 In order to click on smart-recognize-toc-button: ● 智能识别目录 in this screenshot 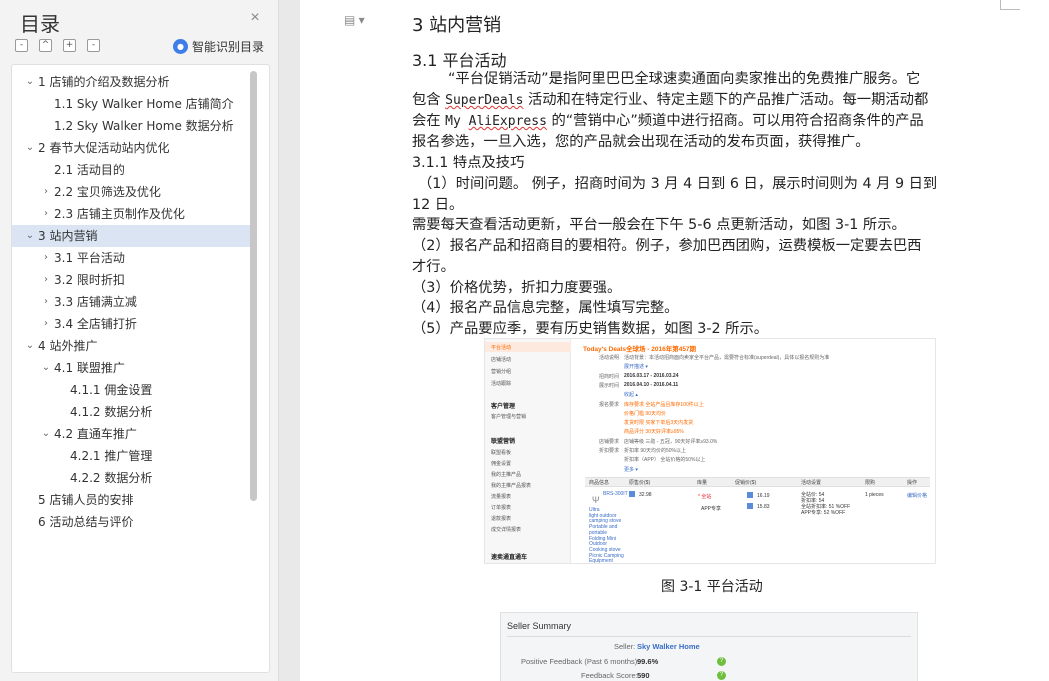, I will do `click(218, 46)`.